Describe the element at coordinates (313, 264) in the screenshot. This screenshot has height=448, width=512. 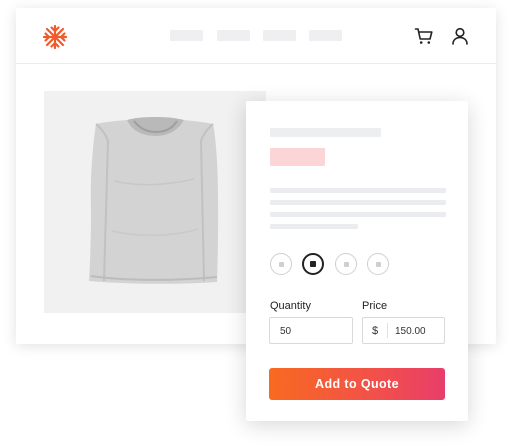
I see `option-swatch-selected` at that location.